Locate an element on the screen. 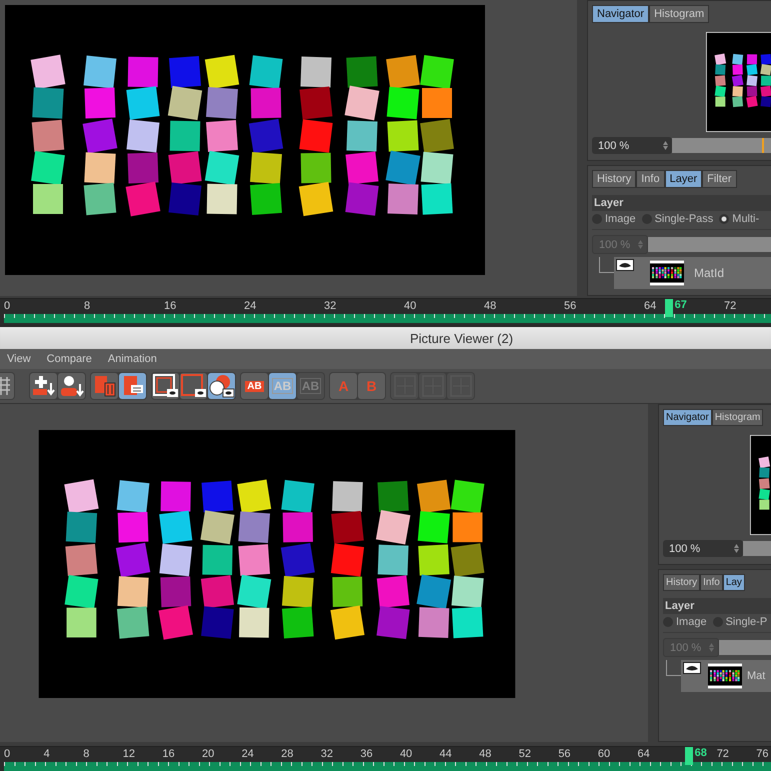 Image resolution: width=771 pixels, height=771 pixels. frame-b-tool-button is located at coordinates (193, 386).